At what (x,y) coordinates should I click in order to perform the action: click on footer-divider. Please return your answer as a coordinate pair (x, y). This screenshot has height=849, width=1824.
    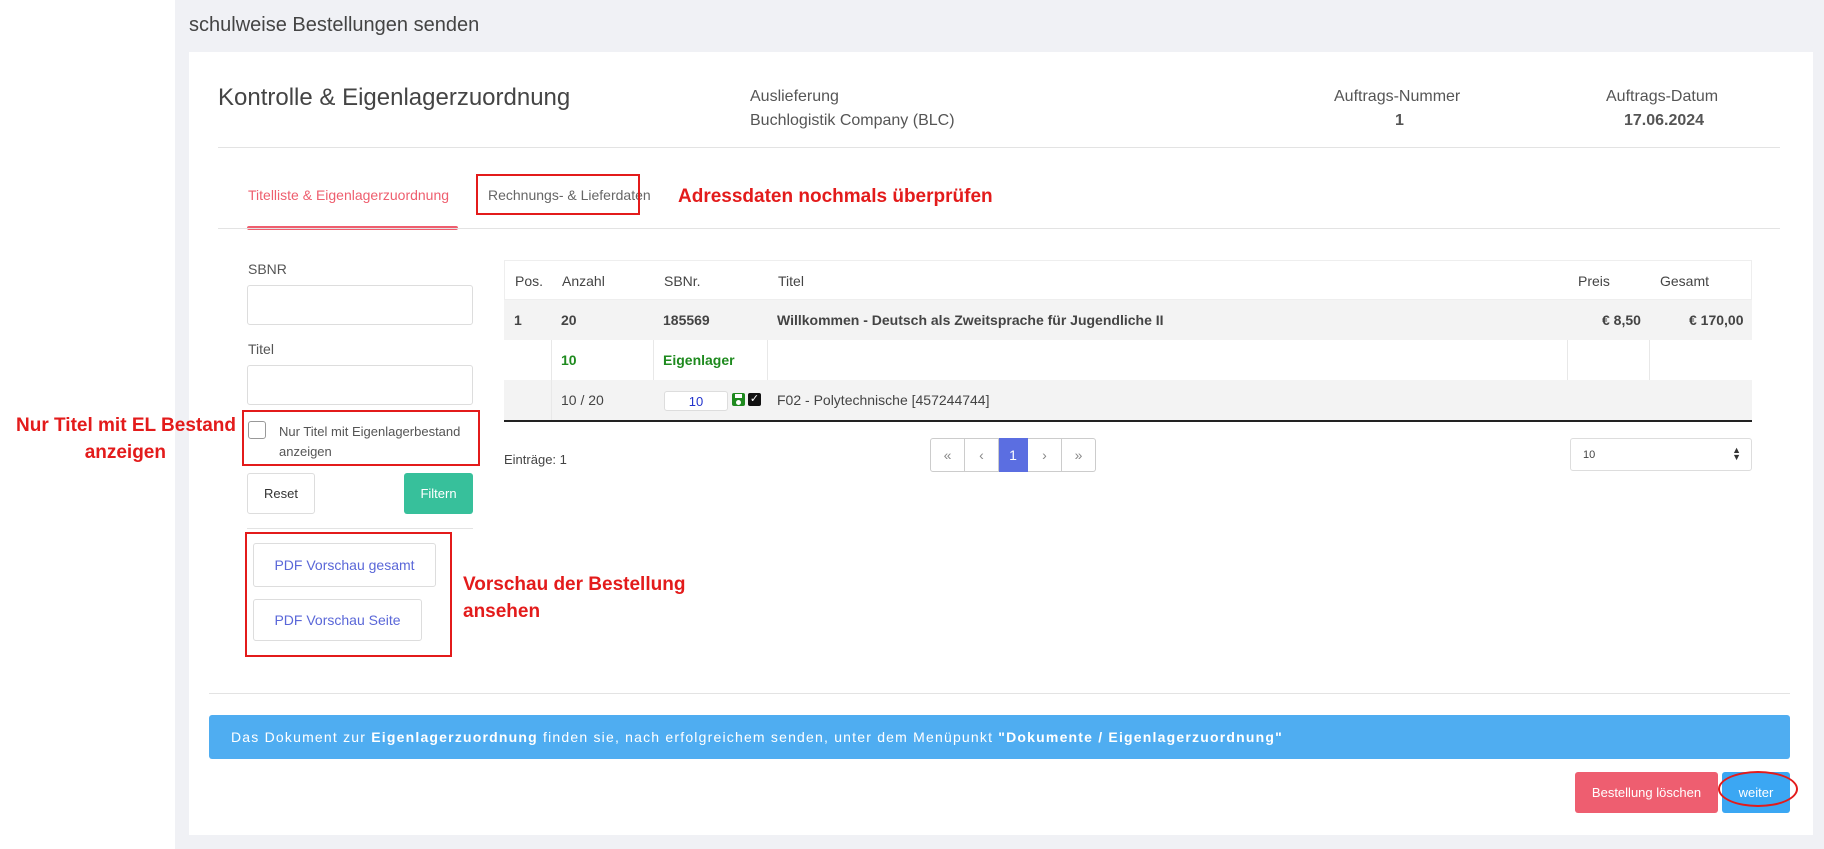
    Looking at the image, I should click on (999, 693).